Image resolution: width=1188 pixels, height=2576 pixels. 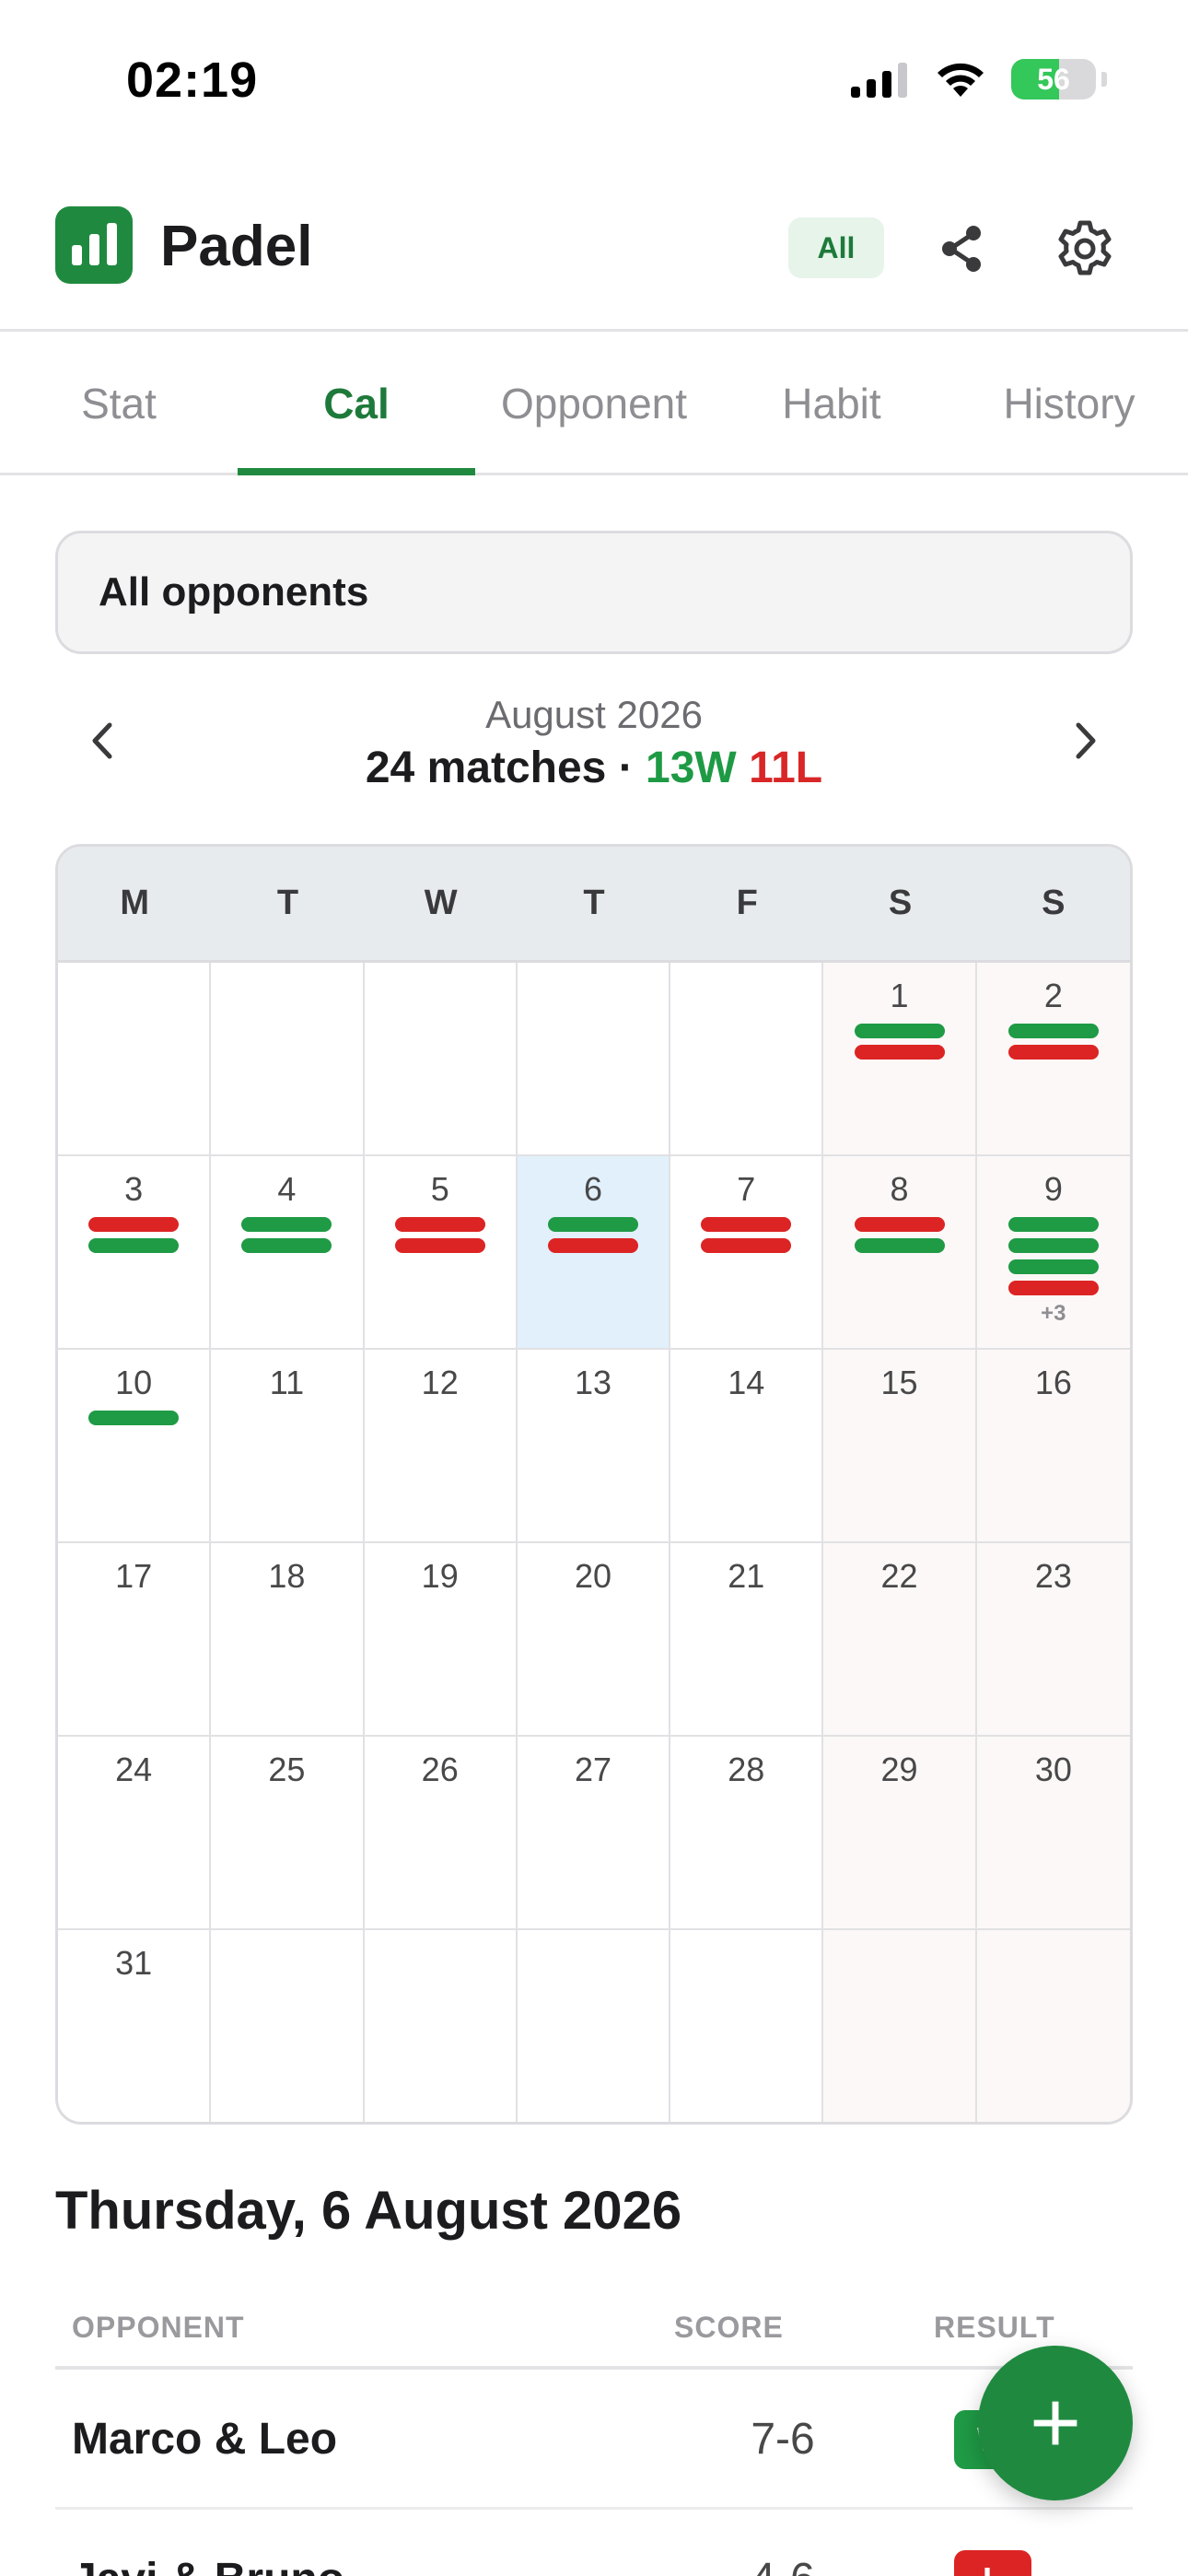 What do you see at coordinates (135, 1833) in the screenshot?
I see `calendar-day-24: 24` at bounding box center [135, 1833].